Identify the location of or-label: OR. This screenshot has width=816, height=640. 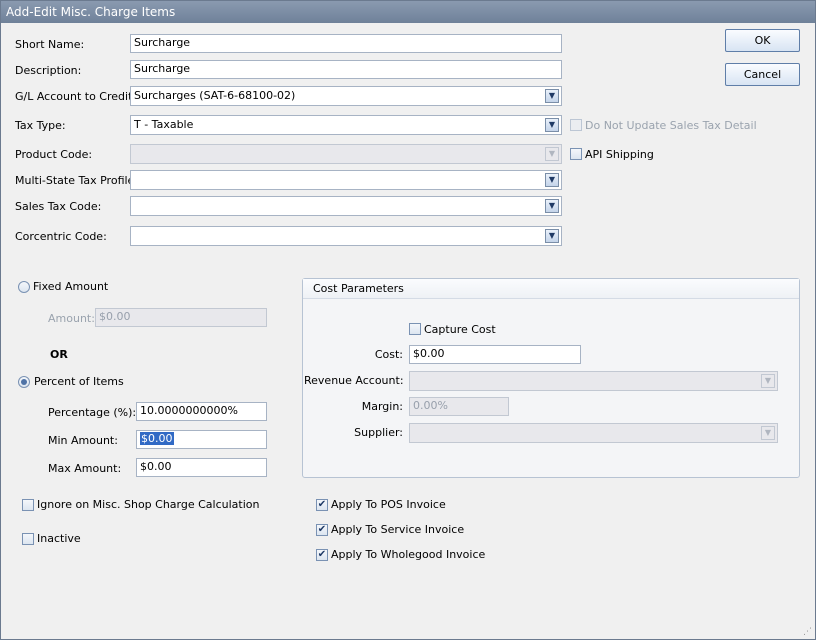
(59, 354).